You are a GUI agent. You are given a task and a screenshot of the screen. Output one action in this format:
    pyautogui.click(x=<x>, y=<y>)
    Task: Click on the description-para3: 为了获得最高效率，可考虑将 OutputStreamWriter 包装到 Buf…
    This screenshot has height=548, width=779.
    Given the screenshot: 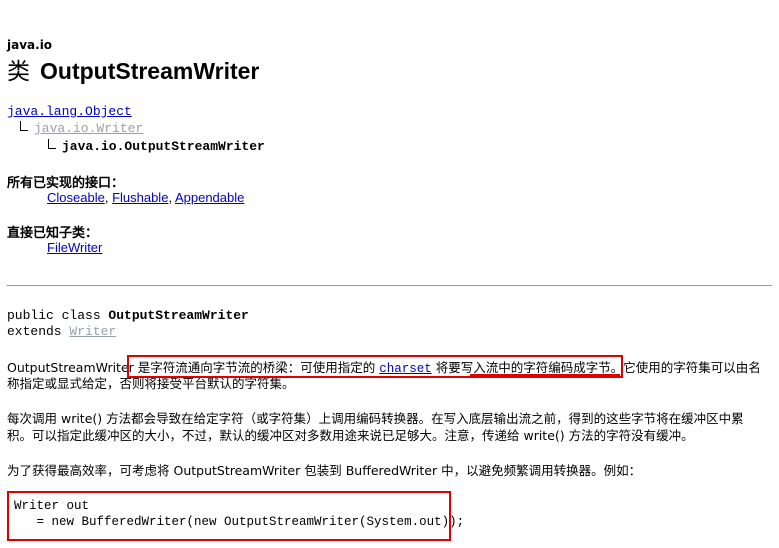 What is the action you would take?
    pyautogui.click(x=324, y=470)
    